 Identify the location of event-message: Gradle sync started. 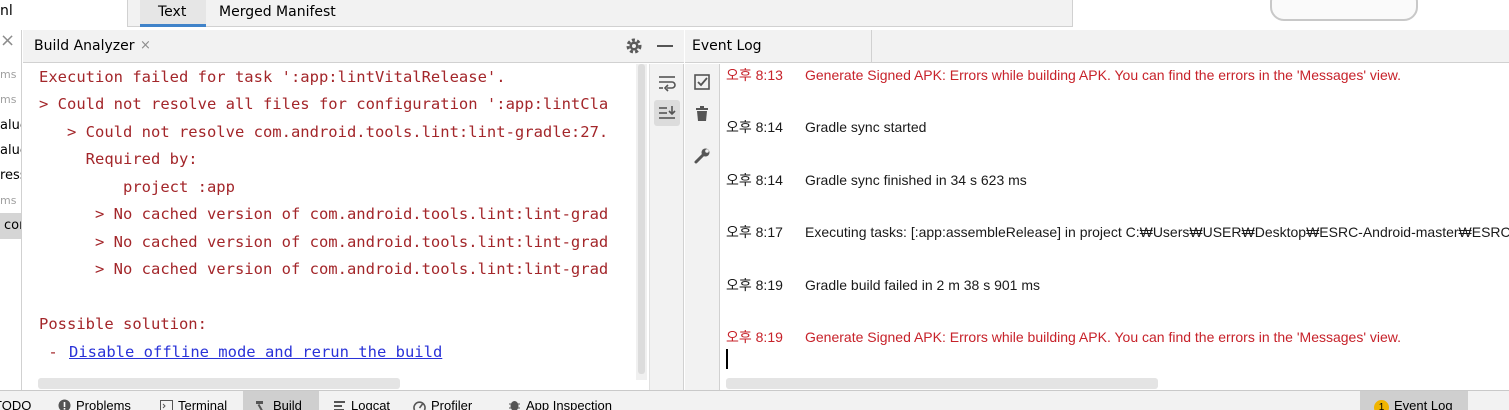
(866, 127).